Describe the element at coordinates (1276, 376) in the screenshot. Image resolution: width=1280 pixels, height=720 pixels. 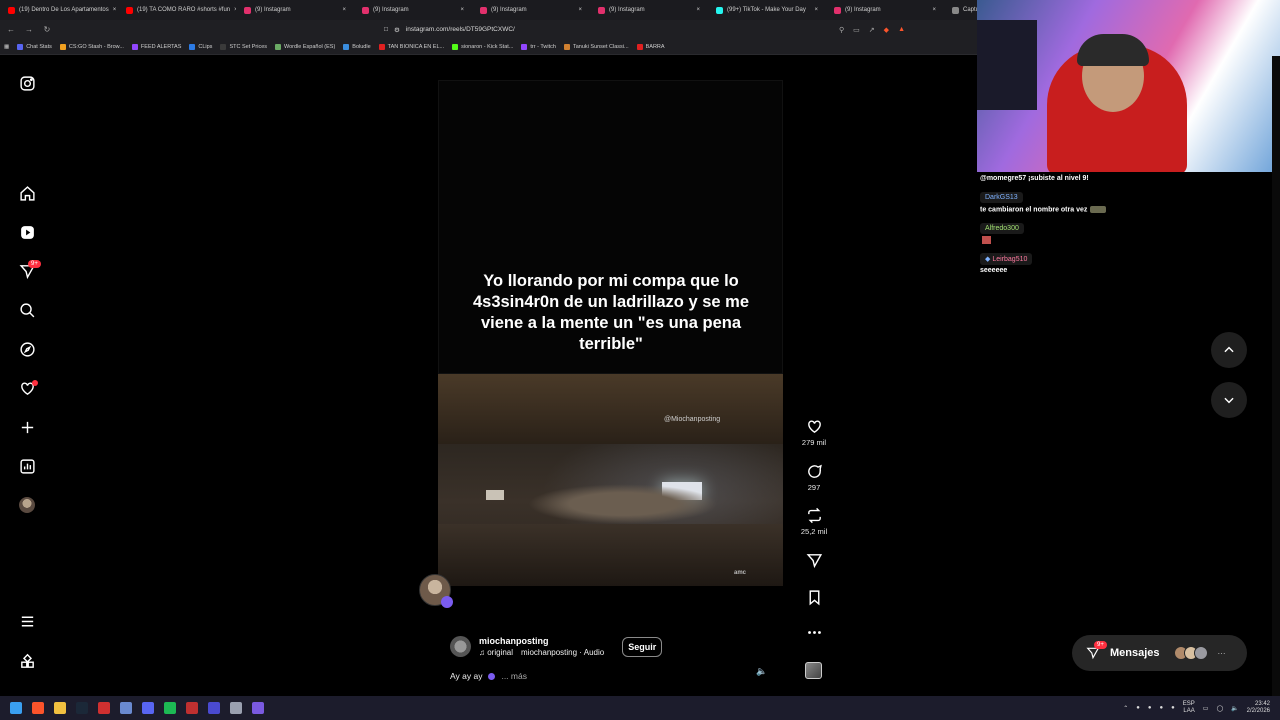
I see `page-scrollbar` at that location.